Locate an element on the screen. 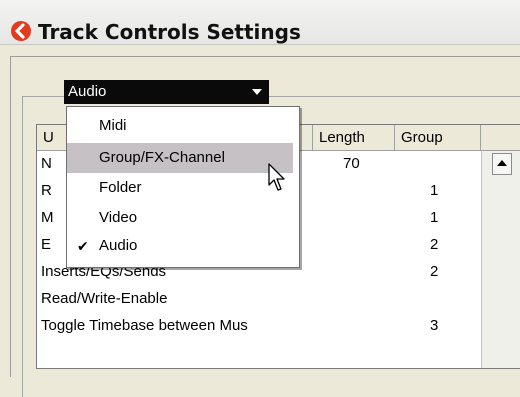 The width and height of the screenshot is (520, 397). row-name: Read/Write-Enable is located at coordinates (104, 298).